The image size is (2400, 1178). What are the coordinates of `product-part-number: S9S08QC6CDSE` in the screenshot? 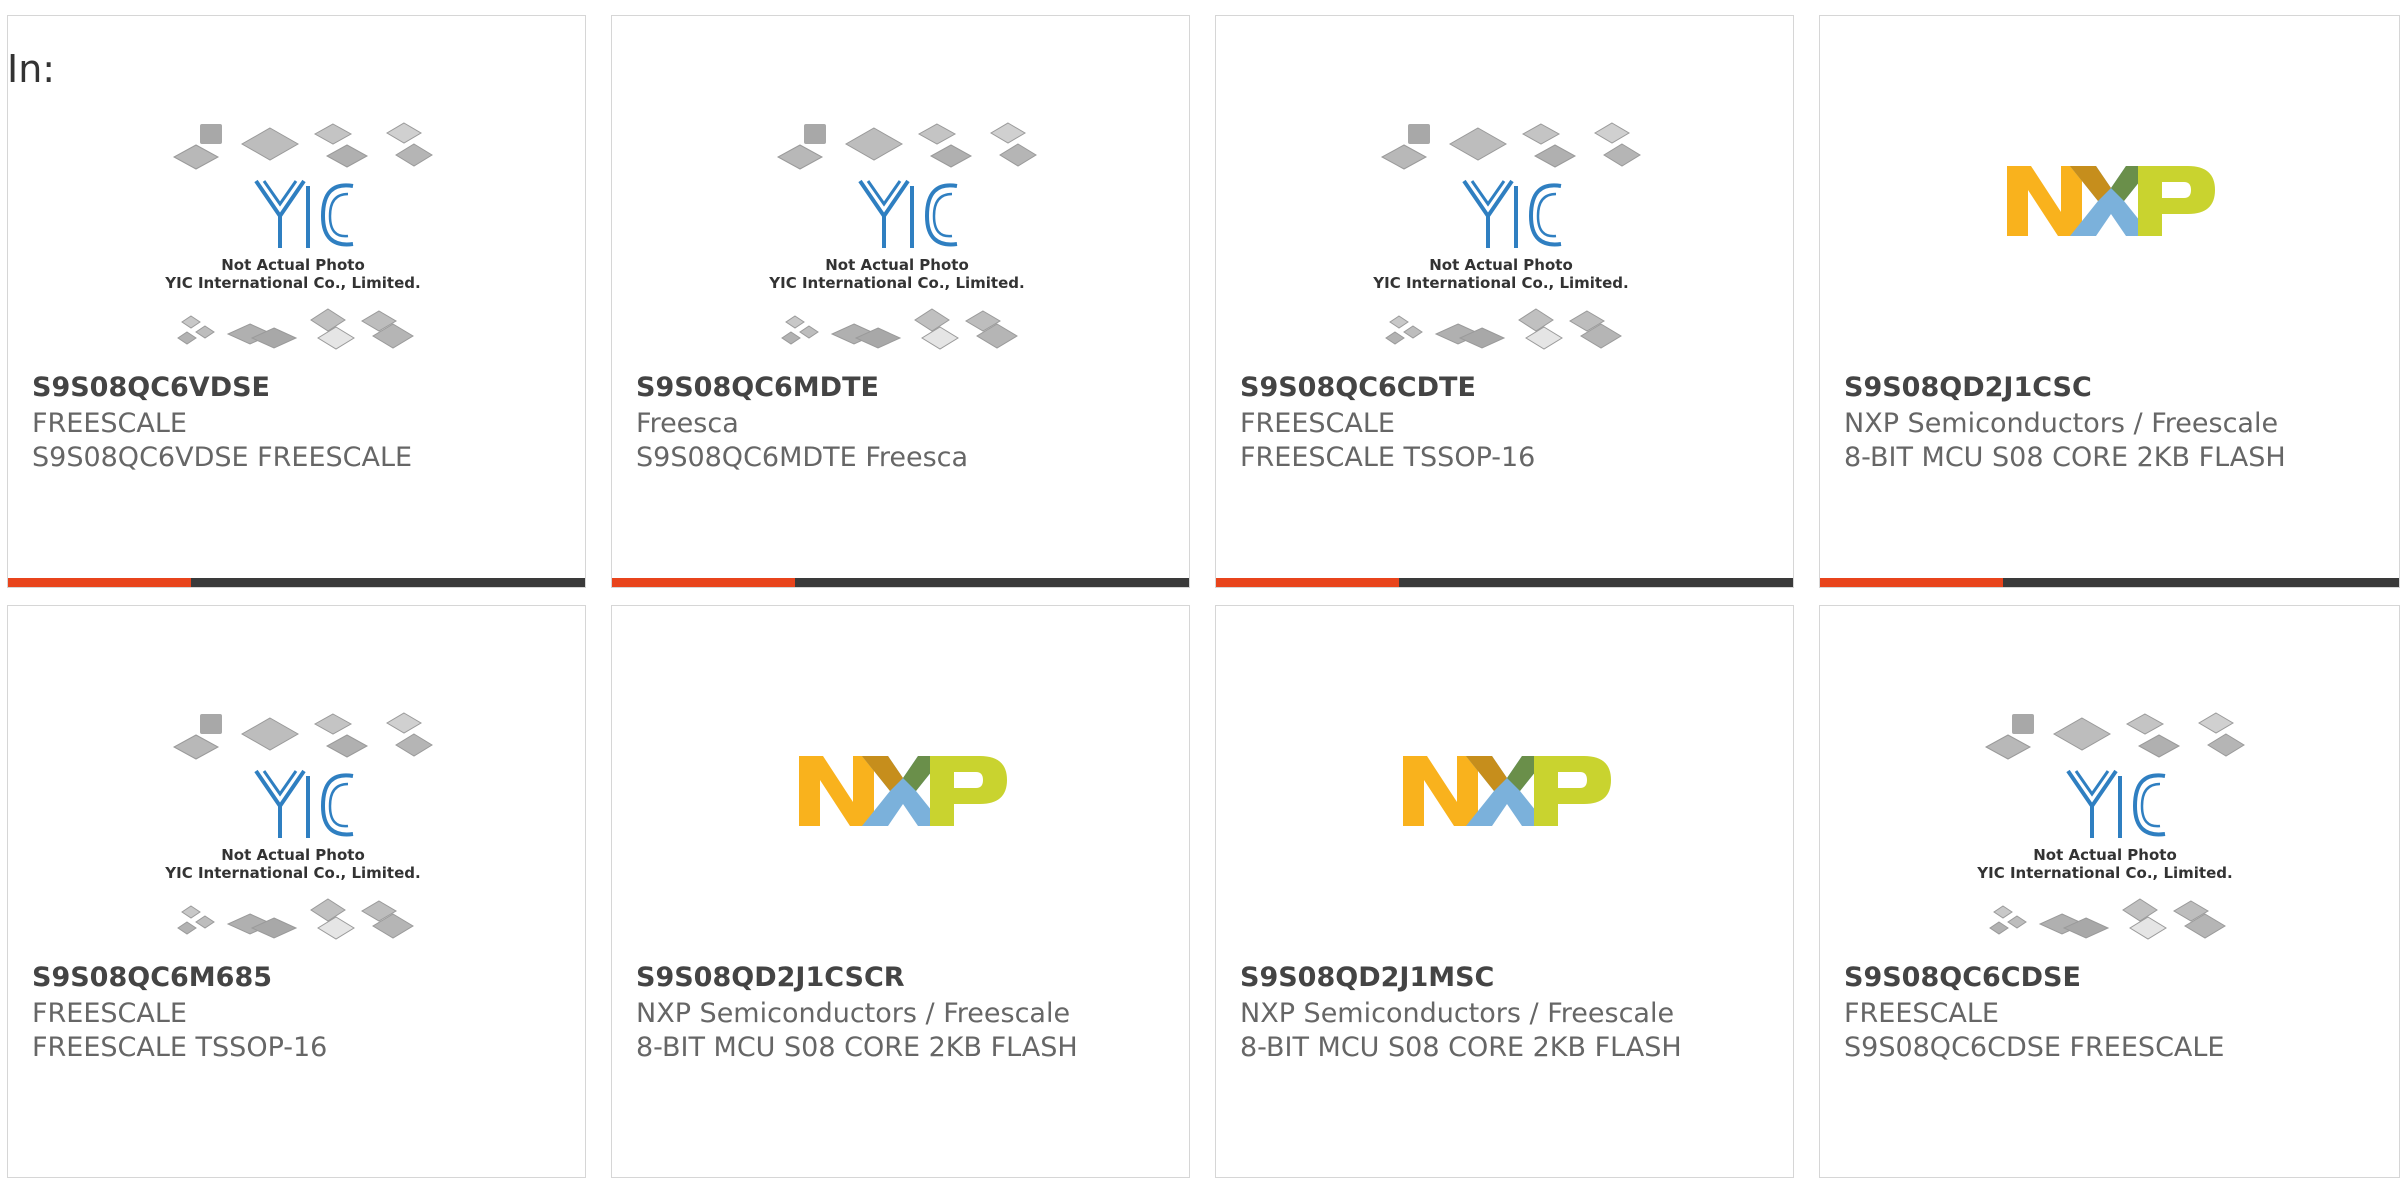 It's located at (1962, 977).